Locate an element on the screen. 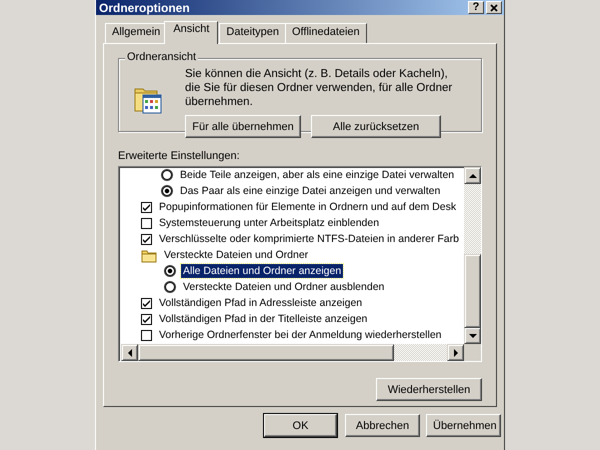 Image resolution: width=600 pixels, height=450 pixels. window-title: Ordneroptionen is located at coordinates (144, 7).